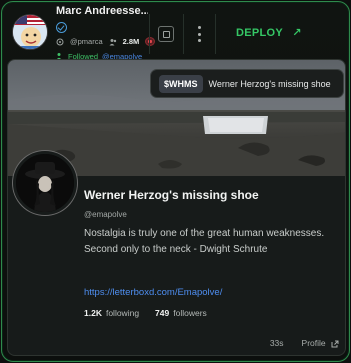  I want to click on avatar, so click(30, 32).